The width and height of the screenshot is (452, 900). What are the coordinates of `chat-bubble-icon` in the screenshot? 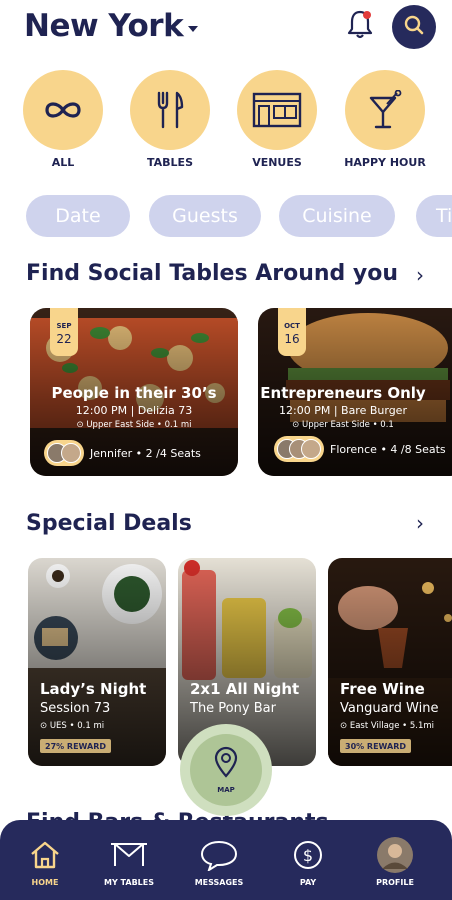 It's located at (219, 855).